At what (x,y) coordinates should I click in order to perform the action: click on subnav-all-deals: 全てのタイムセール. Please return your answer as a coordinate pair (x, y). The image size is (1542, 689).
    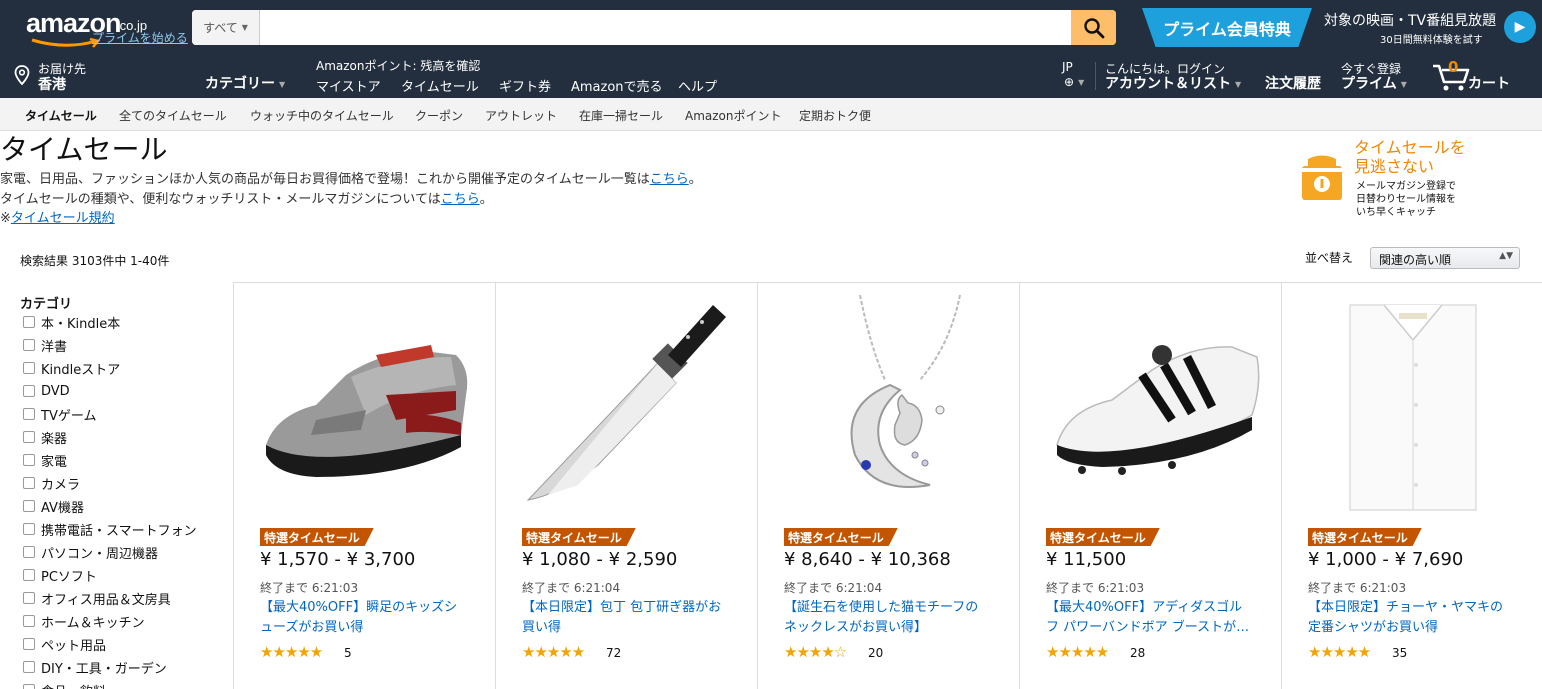
    Looking at the image, I should click on (173, 115).